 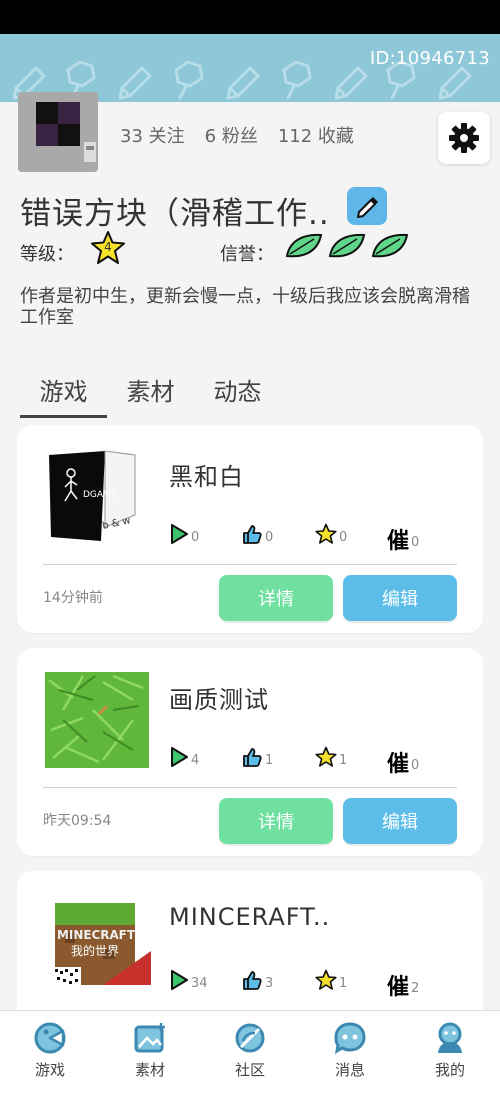 I want to click on credit-label: 信誉：, so click(x=247, y=254).